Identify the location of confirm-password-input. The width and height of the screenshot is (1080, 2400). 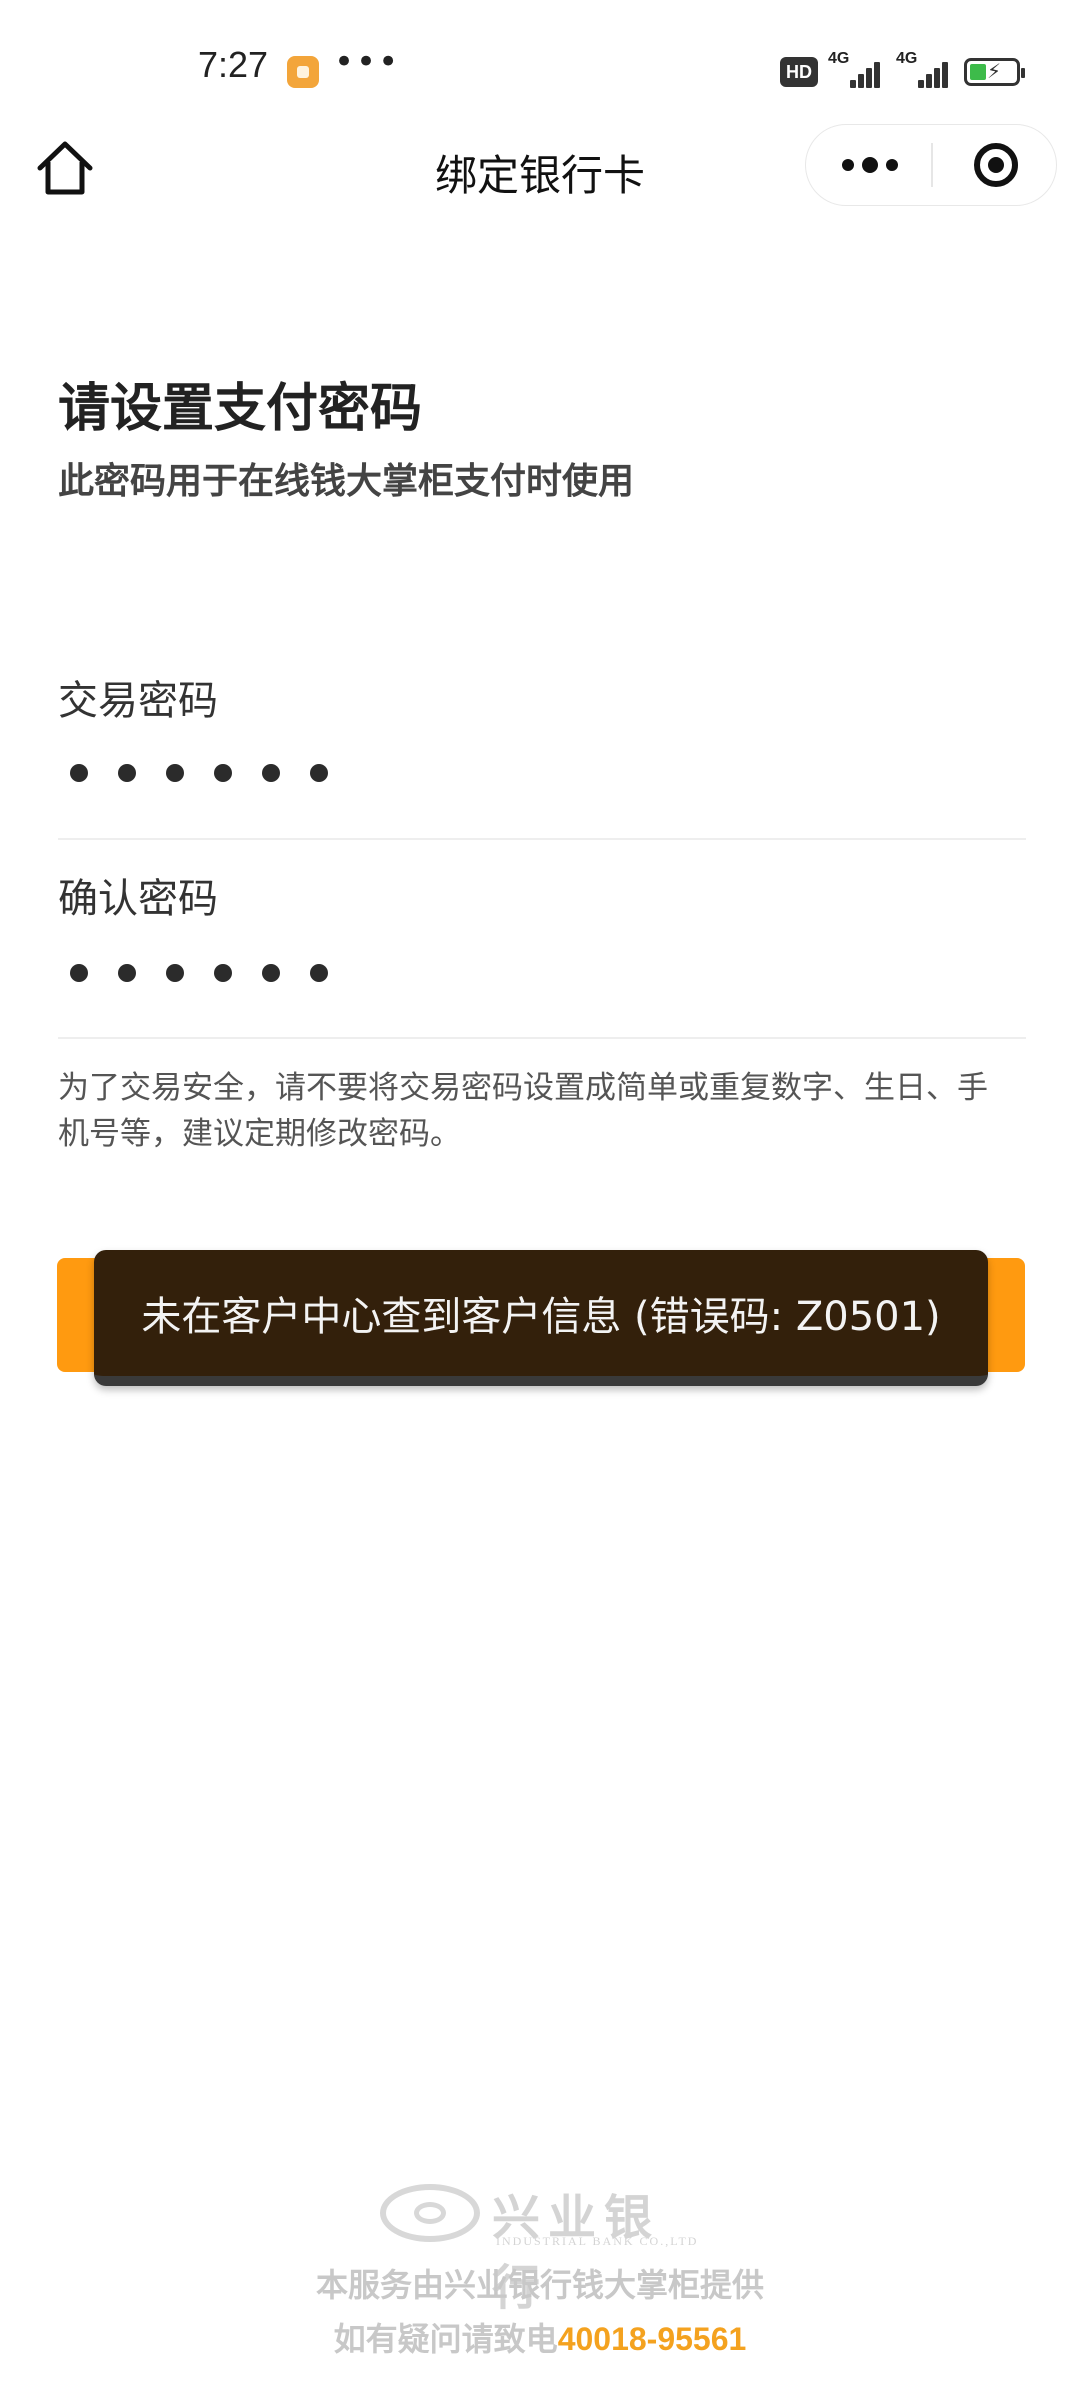
(199, 979).